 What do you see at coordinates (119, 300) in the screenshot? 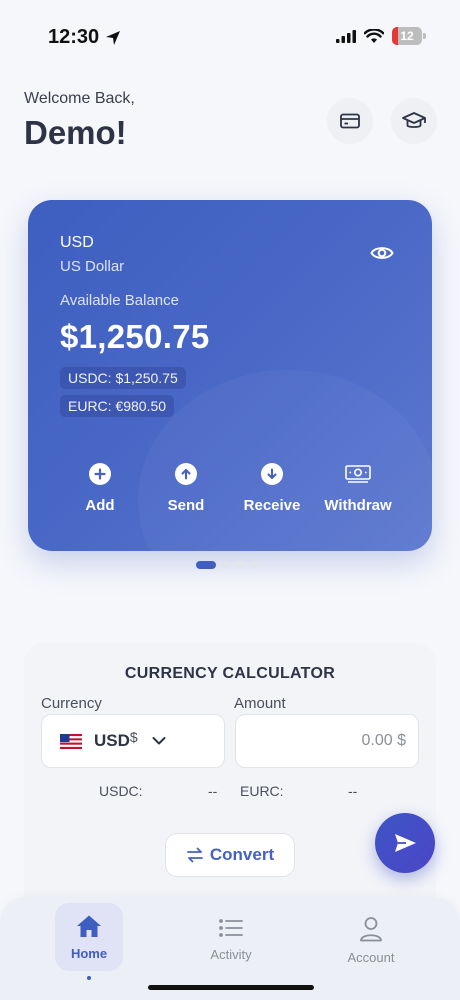
I see `available-balance-label: Available Balance` at bounding box center [119, 300].